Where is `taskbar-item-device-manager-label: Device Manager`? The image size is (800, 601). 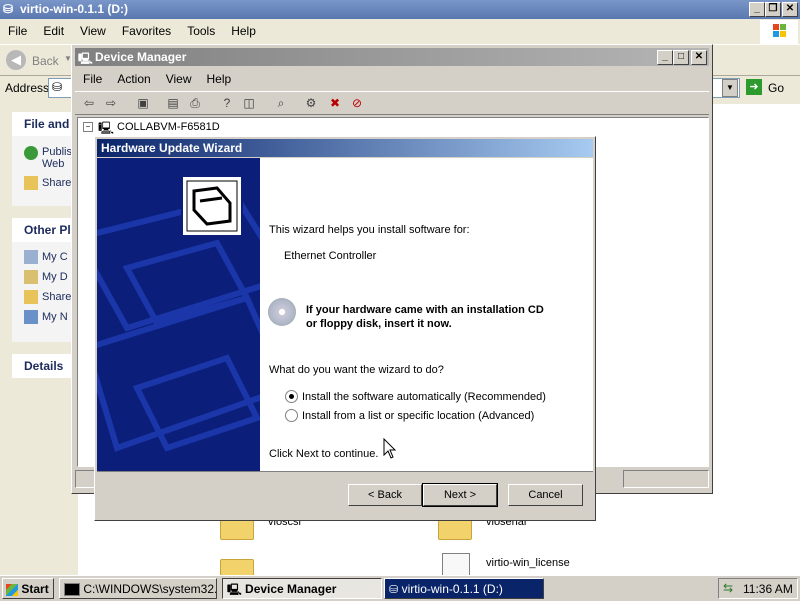 taskbar-item-device-manager-label: Device Manager is located at coordinates (291, 589).